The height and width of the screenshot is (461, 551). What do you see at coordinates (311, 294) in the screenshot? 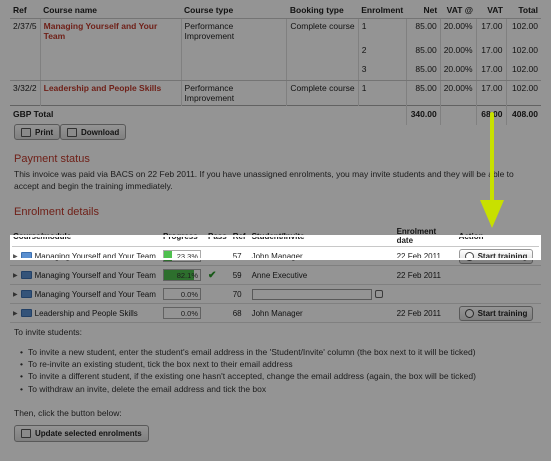
I see `invite-email-input` at bounding box center [311, 294].